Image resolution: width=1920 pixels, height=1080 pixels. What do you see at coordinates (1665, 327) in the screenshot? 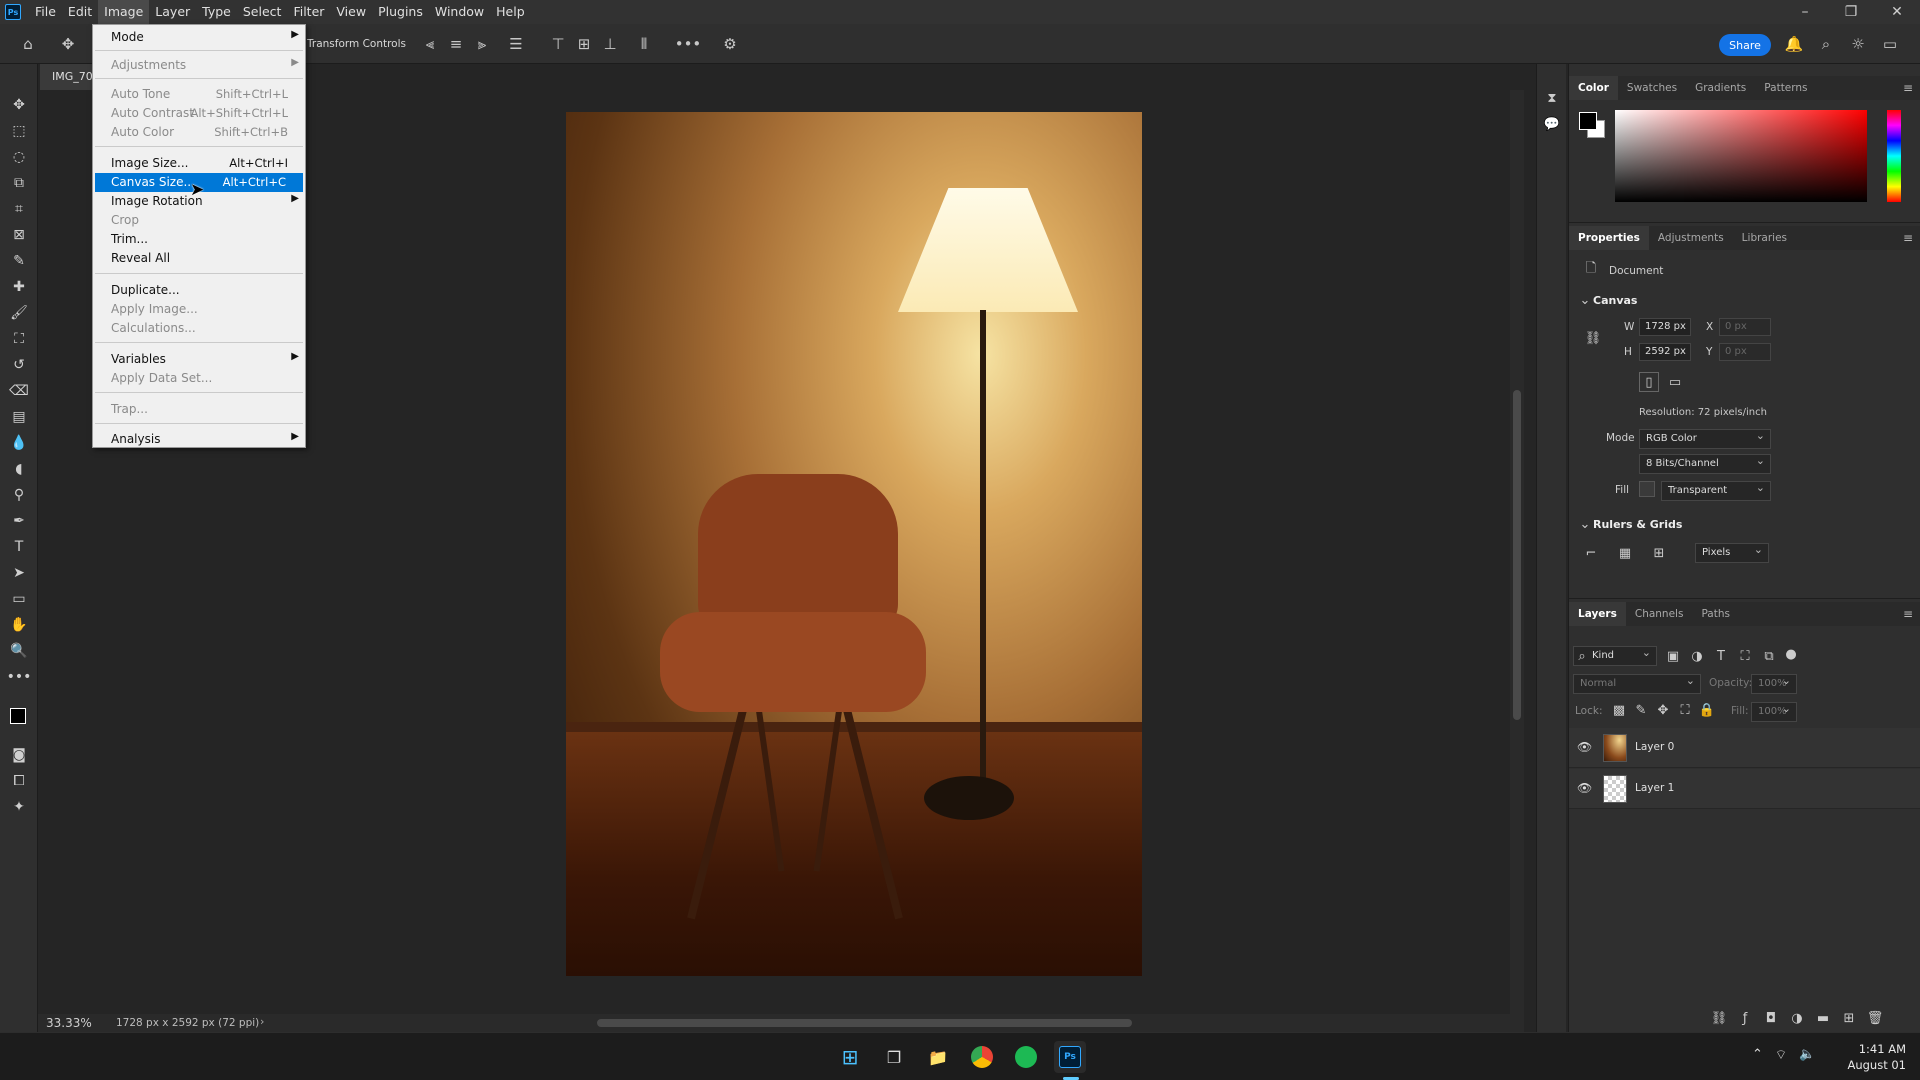
I see `canvas-width-field: 1728 px` at bounding box center [1665, 327].